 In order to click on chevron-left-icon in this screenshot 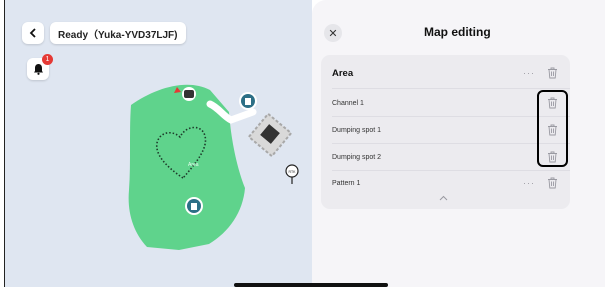, I will do `click(32, 33)`.